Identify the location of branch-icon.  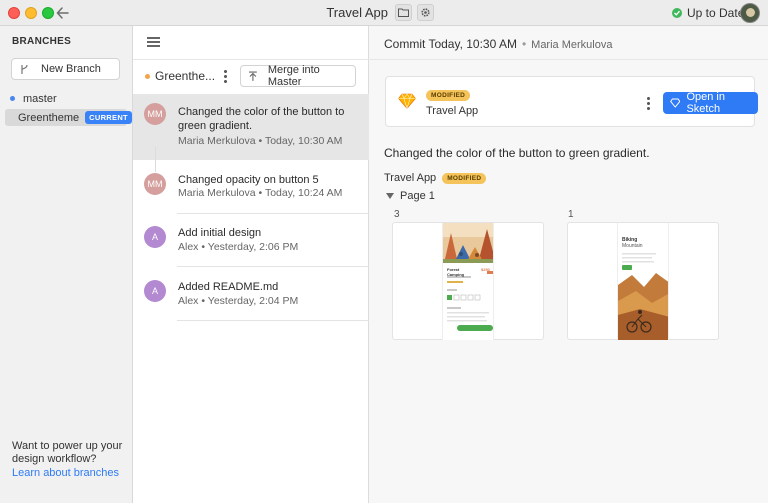
(24, 69).